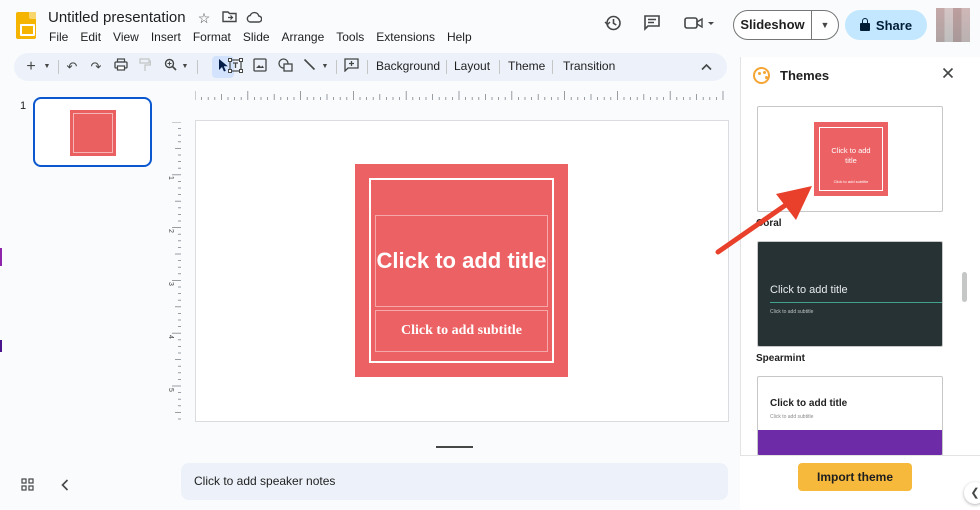  I want to click on title-placeholder: Click to add title, so click(461, 261).